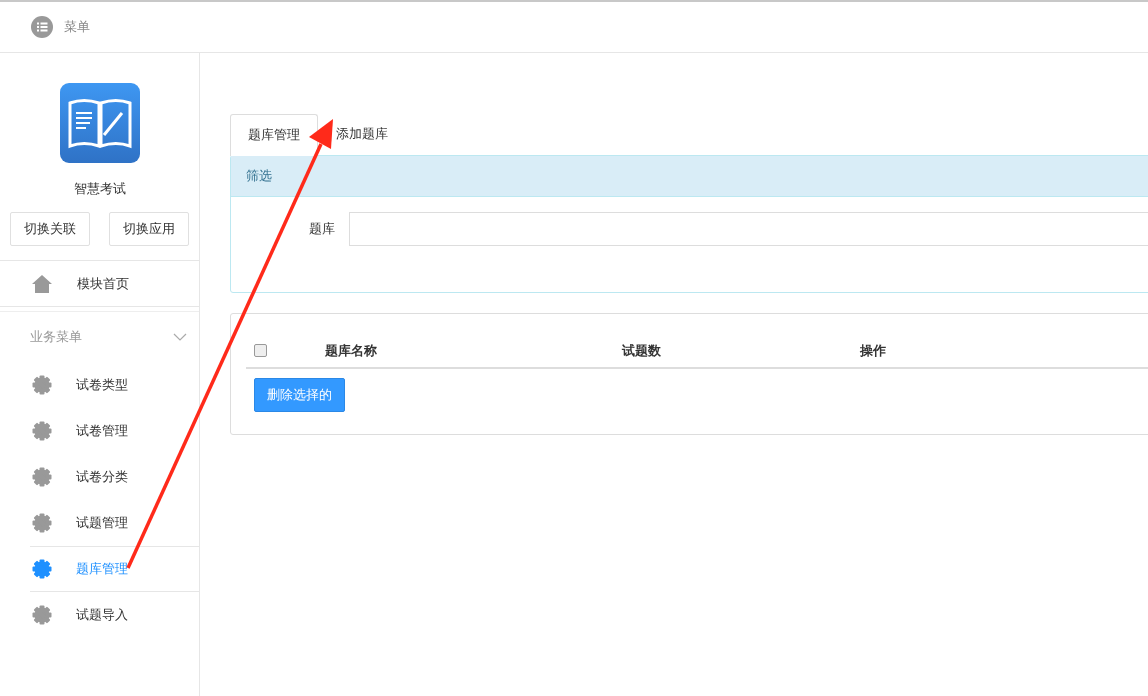  I want to click on menu-item: 试题导入, so click(114, 615).